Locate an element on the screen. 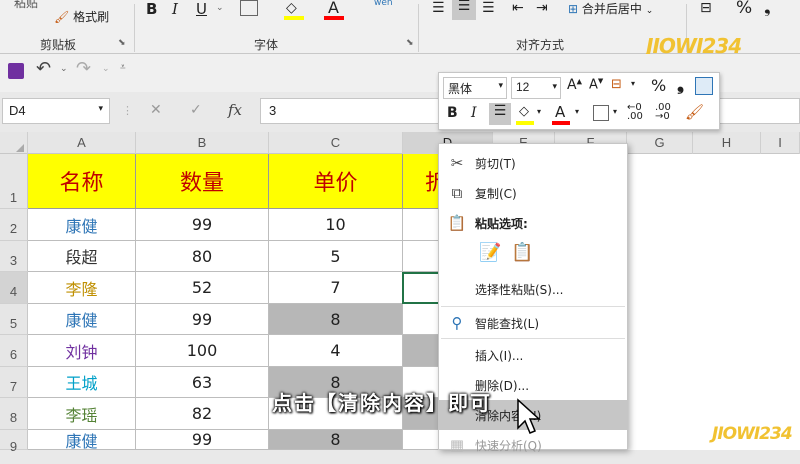  table-cell-quantity: 100 is located at coordinates (202, 351).